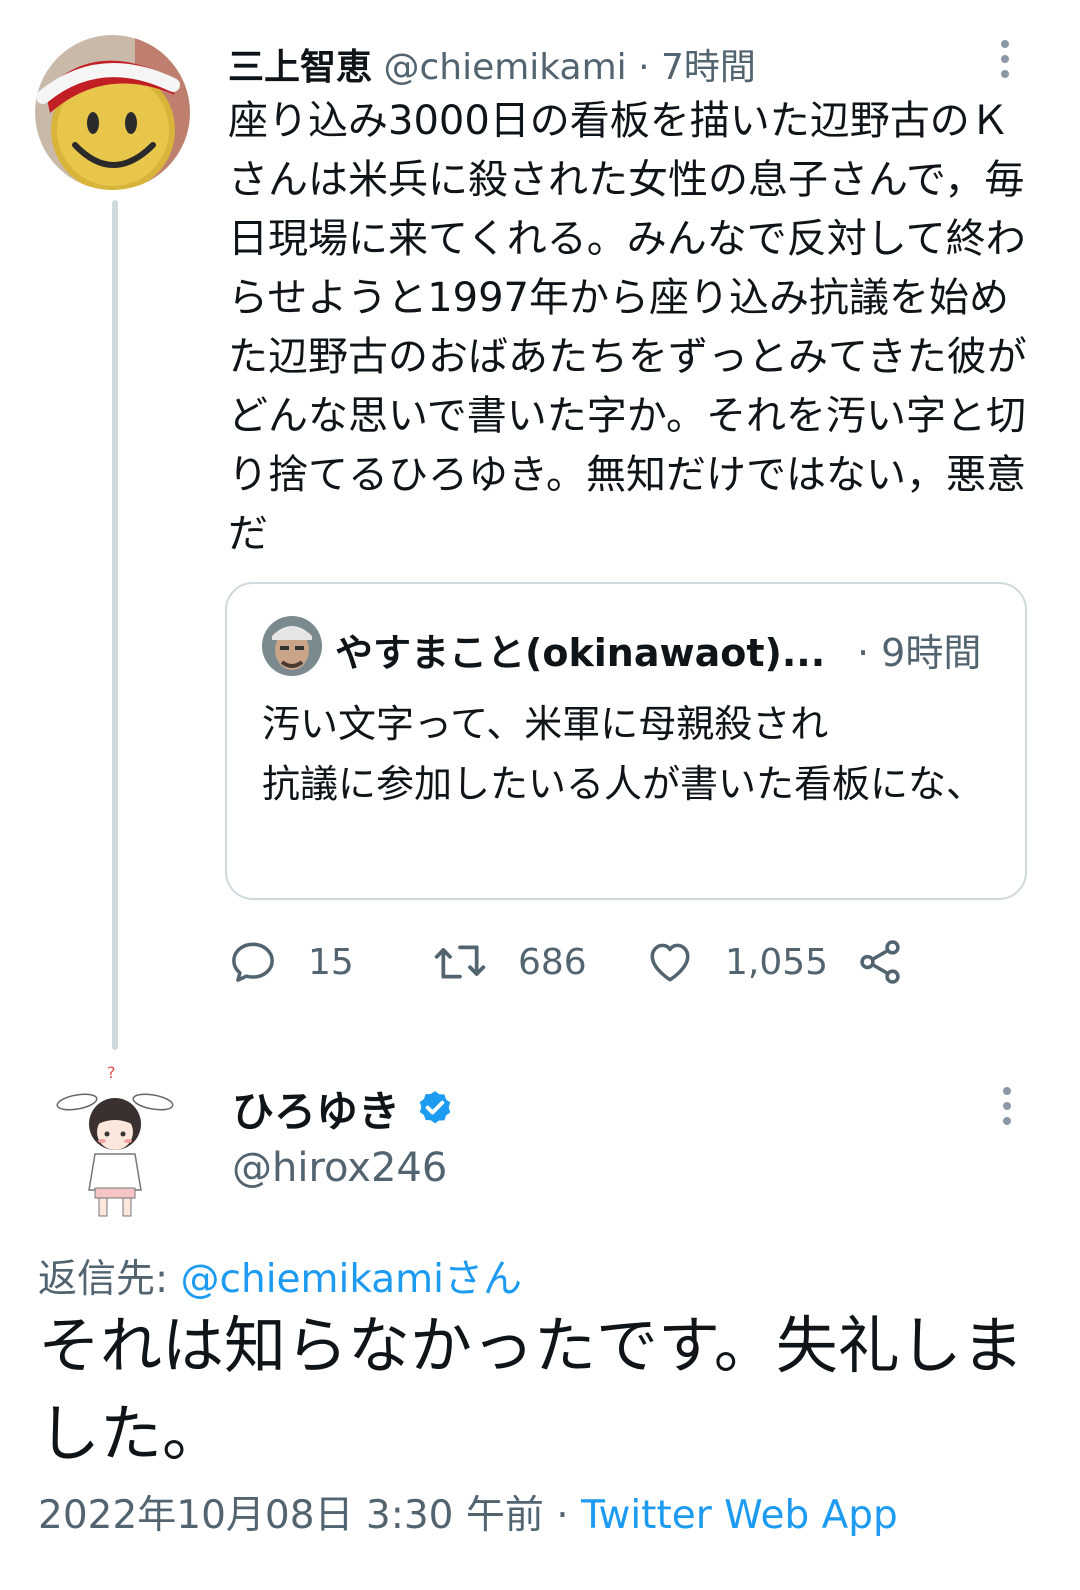 Image resolution: width=1080 pixels, height=1590 pixels. I want to click on like-count: 1,055, so click(777, 962).